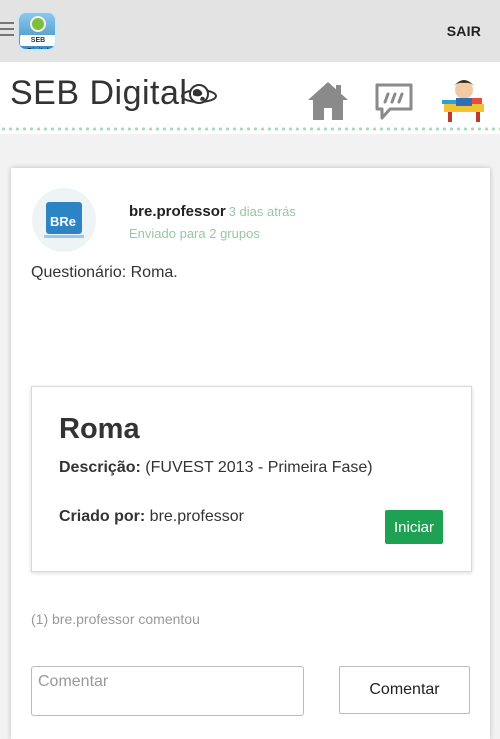 This screenshot has height=739, width=500. I want to click on kid-avatar-icon, so click(464, 99).